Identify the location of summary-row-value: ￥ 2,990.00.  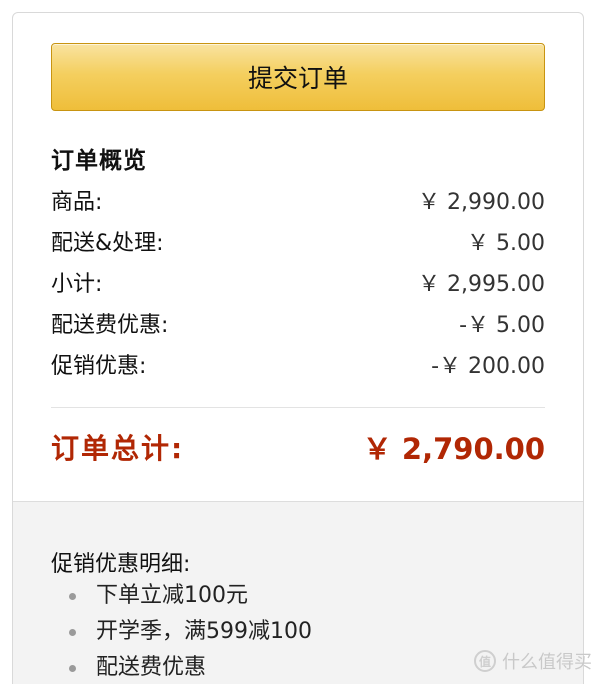
(481, 202).